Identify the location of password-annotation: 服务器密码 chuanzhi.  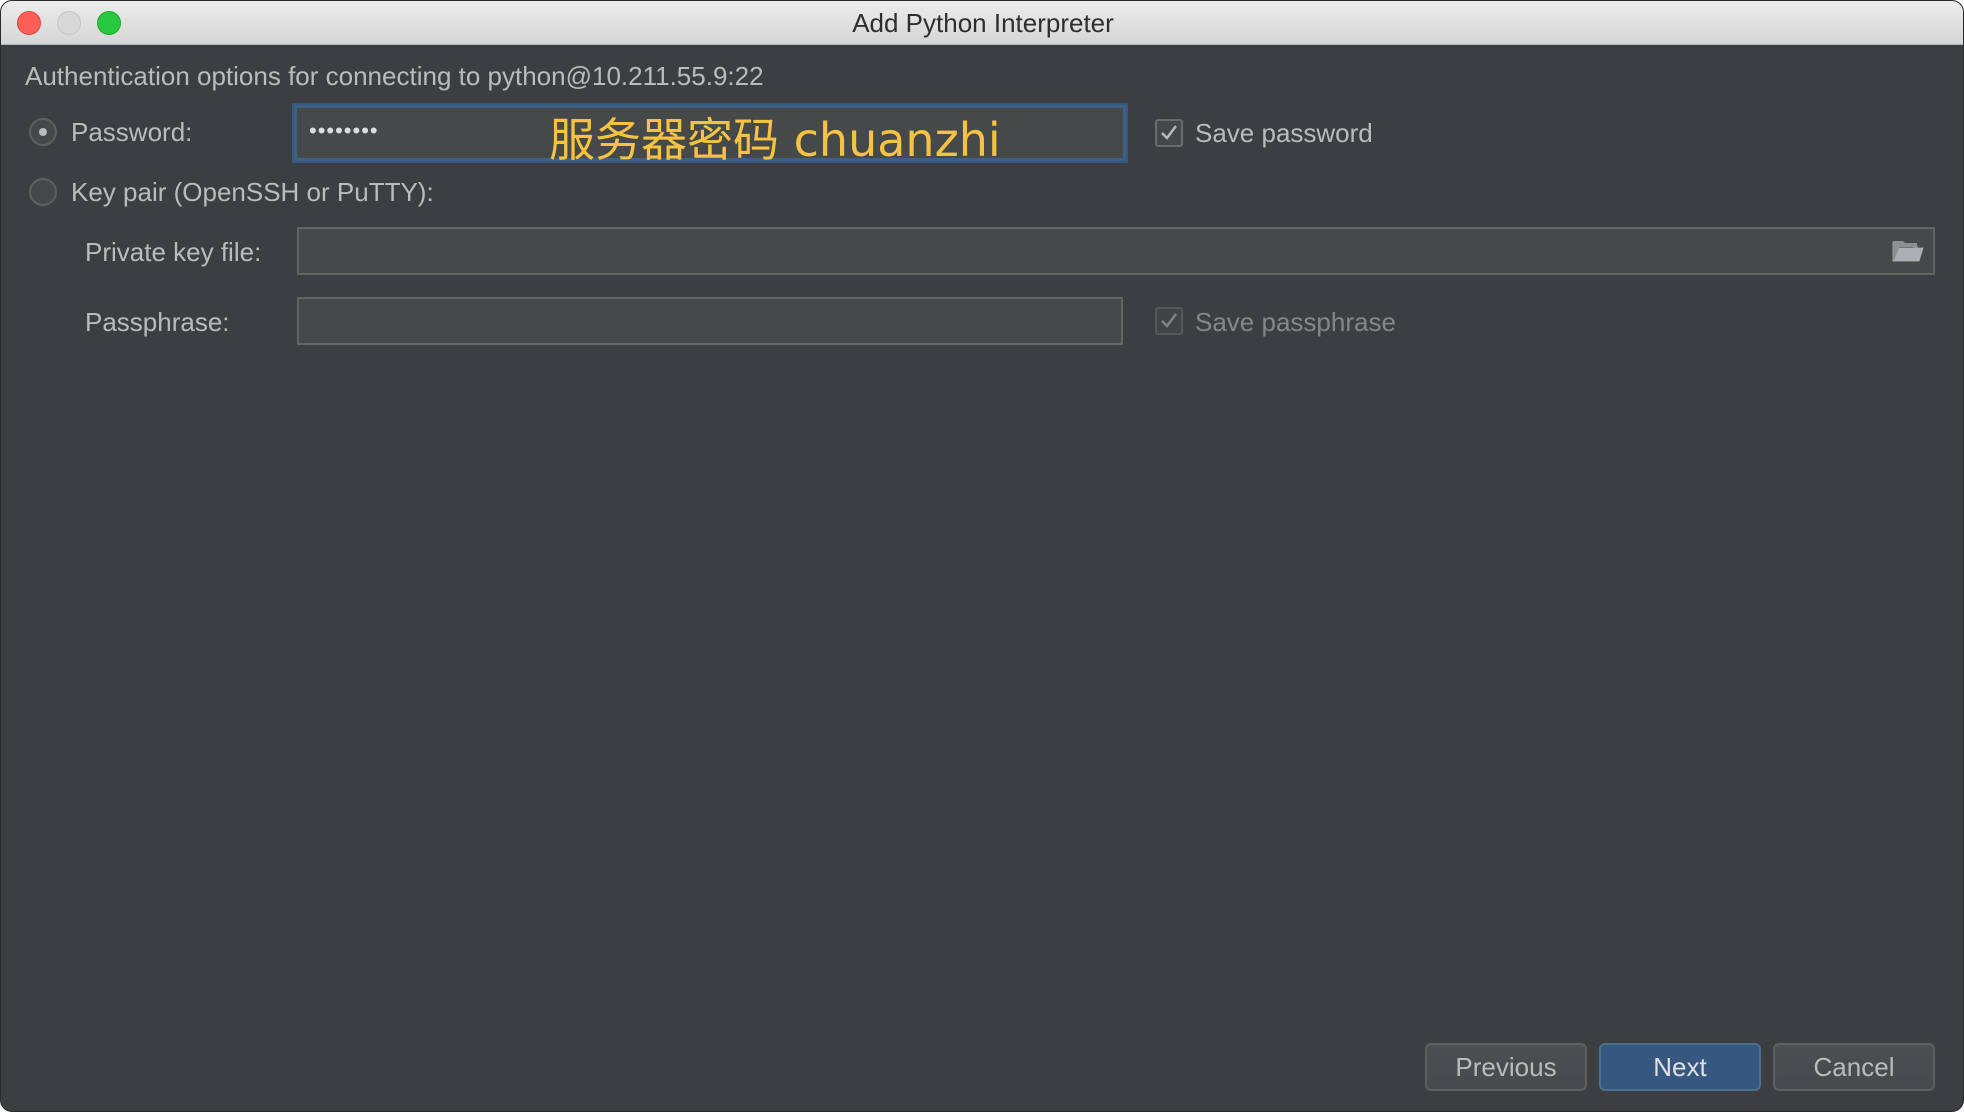
(775, 140).